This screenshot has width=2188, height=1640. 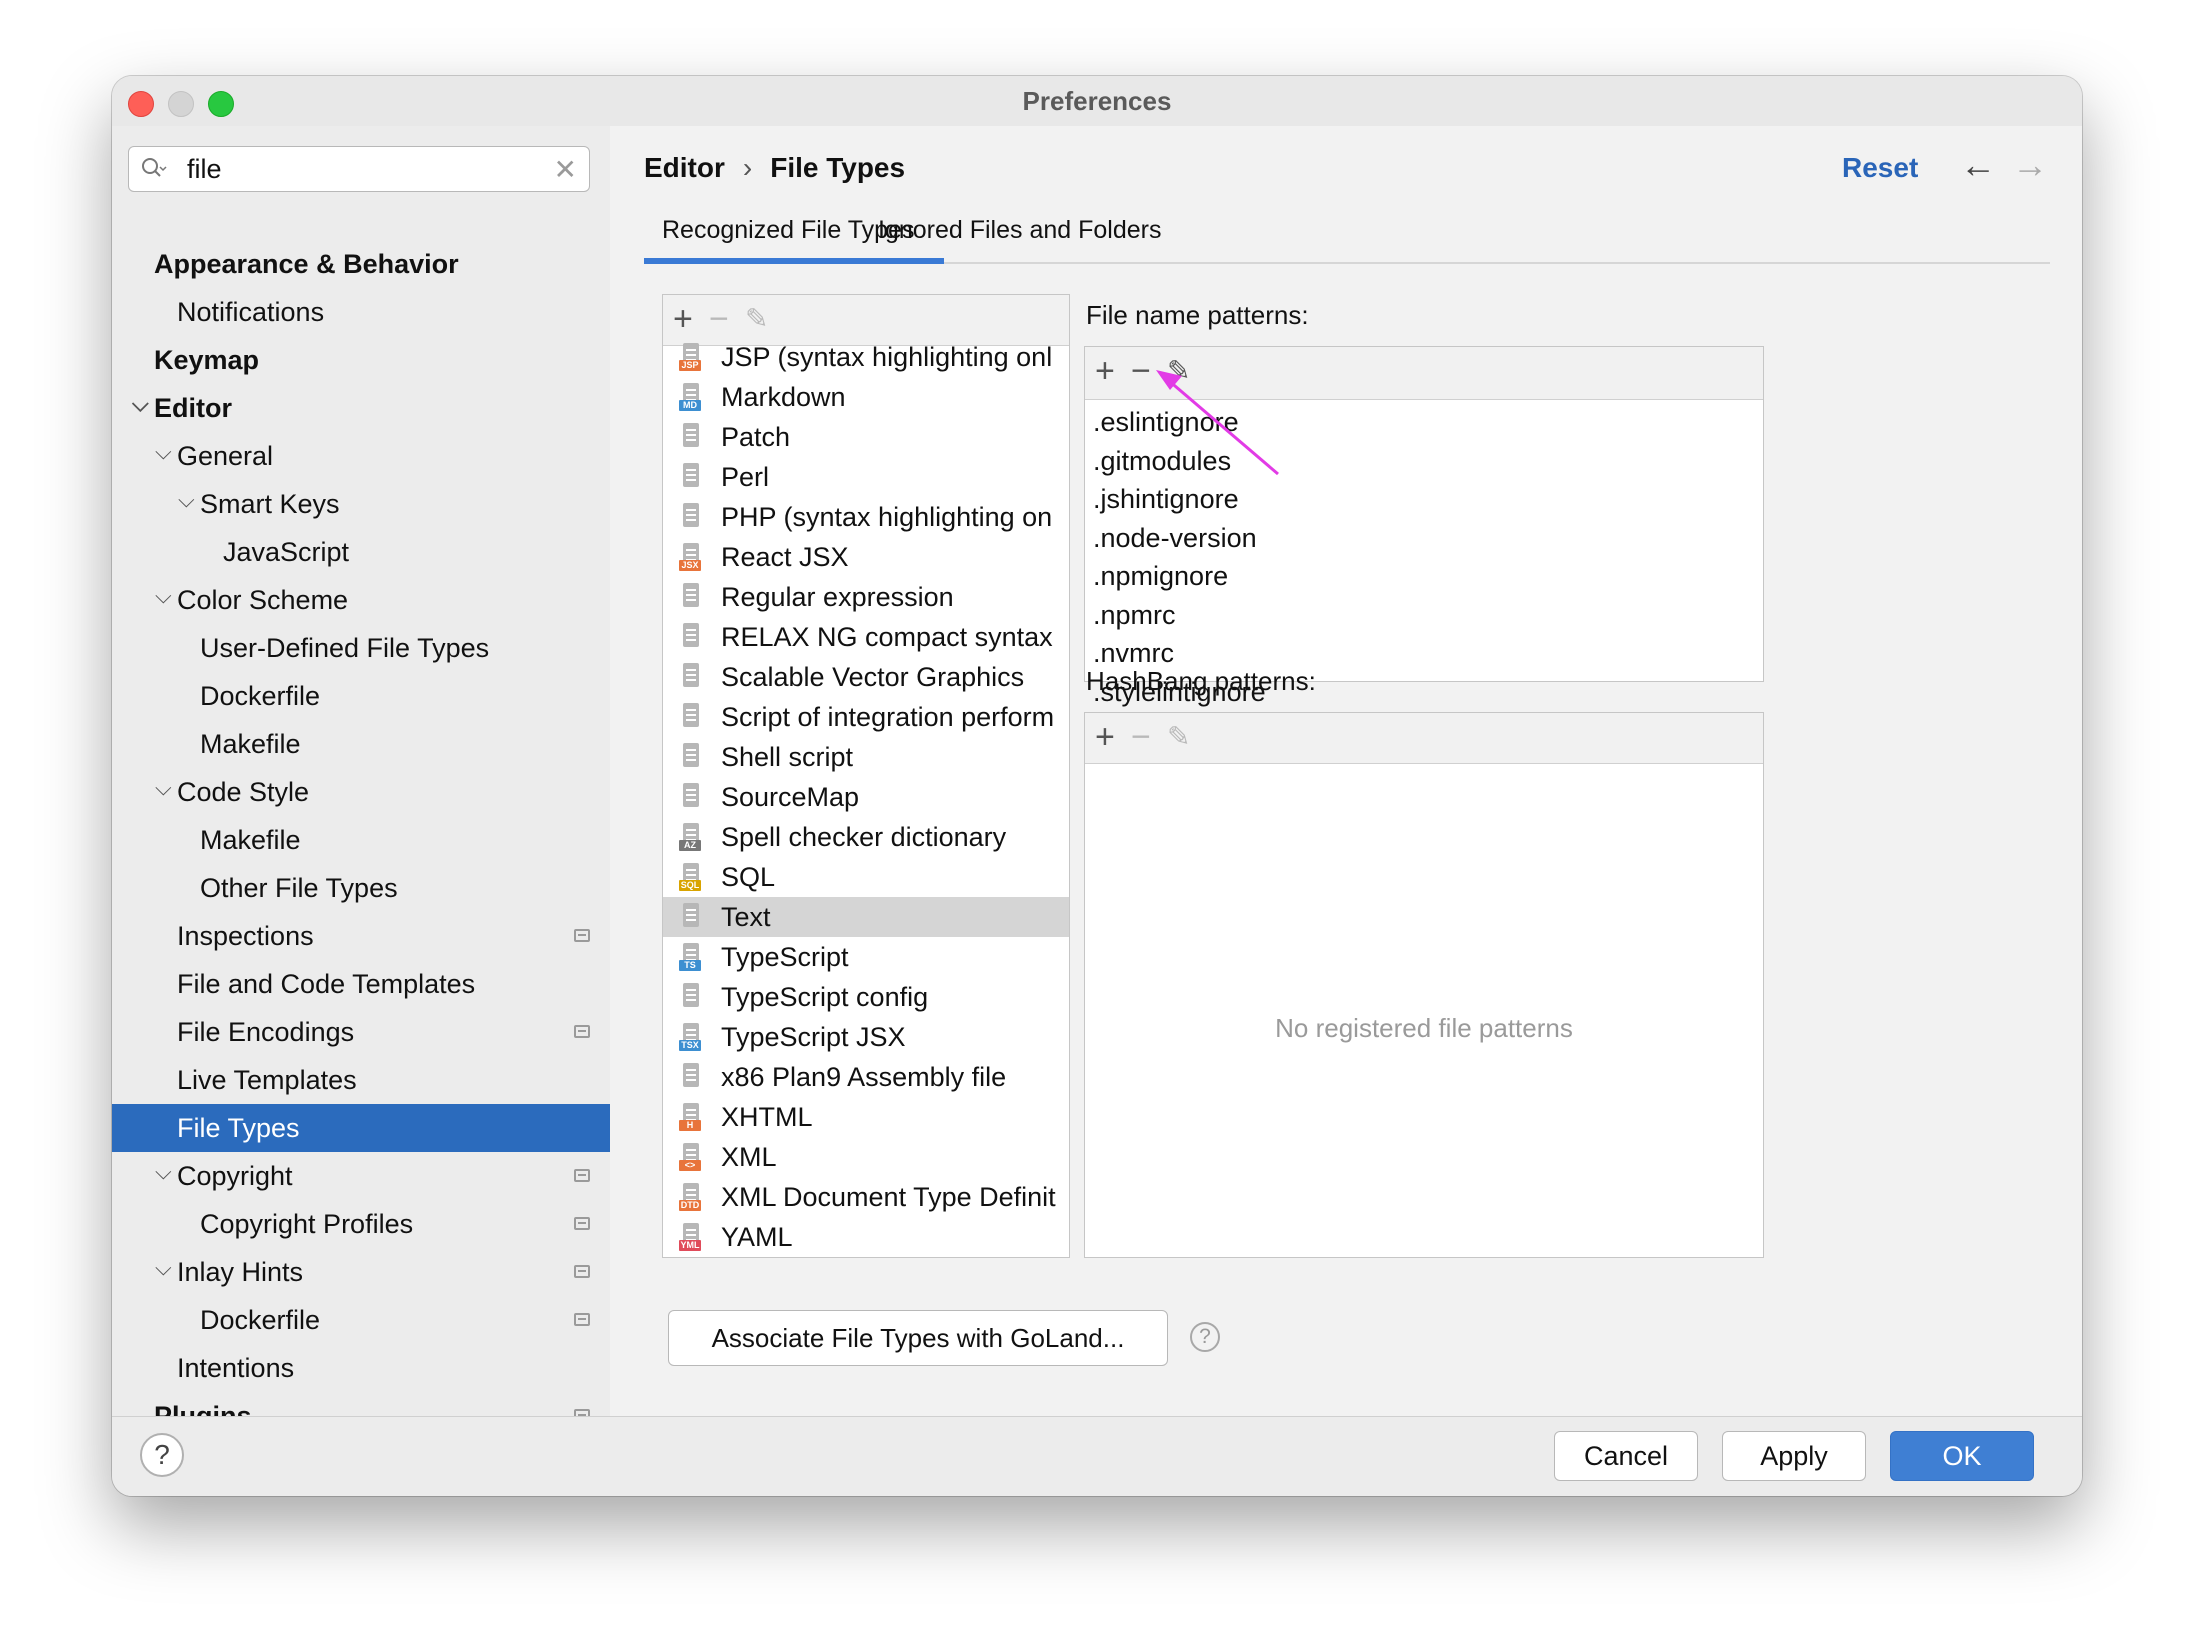 I want to click on file-type-row: YML YAML, so click(x=866, y=1237).